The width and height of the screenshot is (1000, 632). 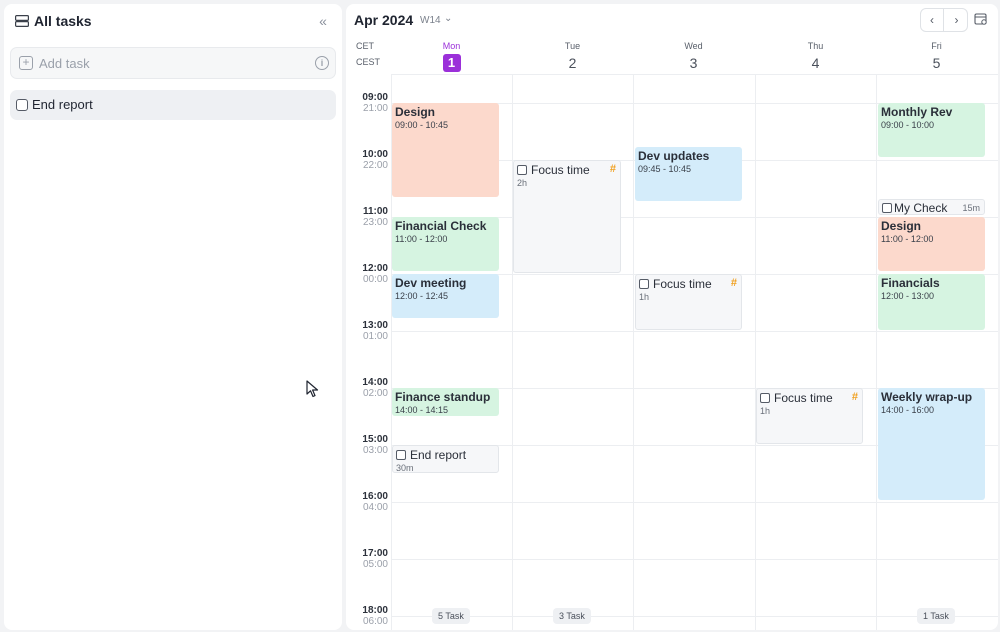 I want to click on task-focus-time-thu: Focus time 1h #, so click(x=809, y=416).